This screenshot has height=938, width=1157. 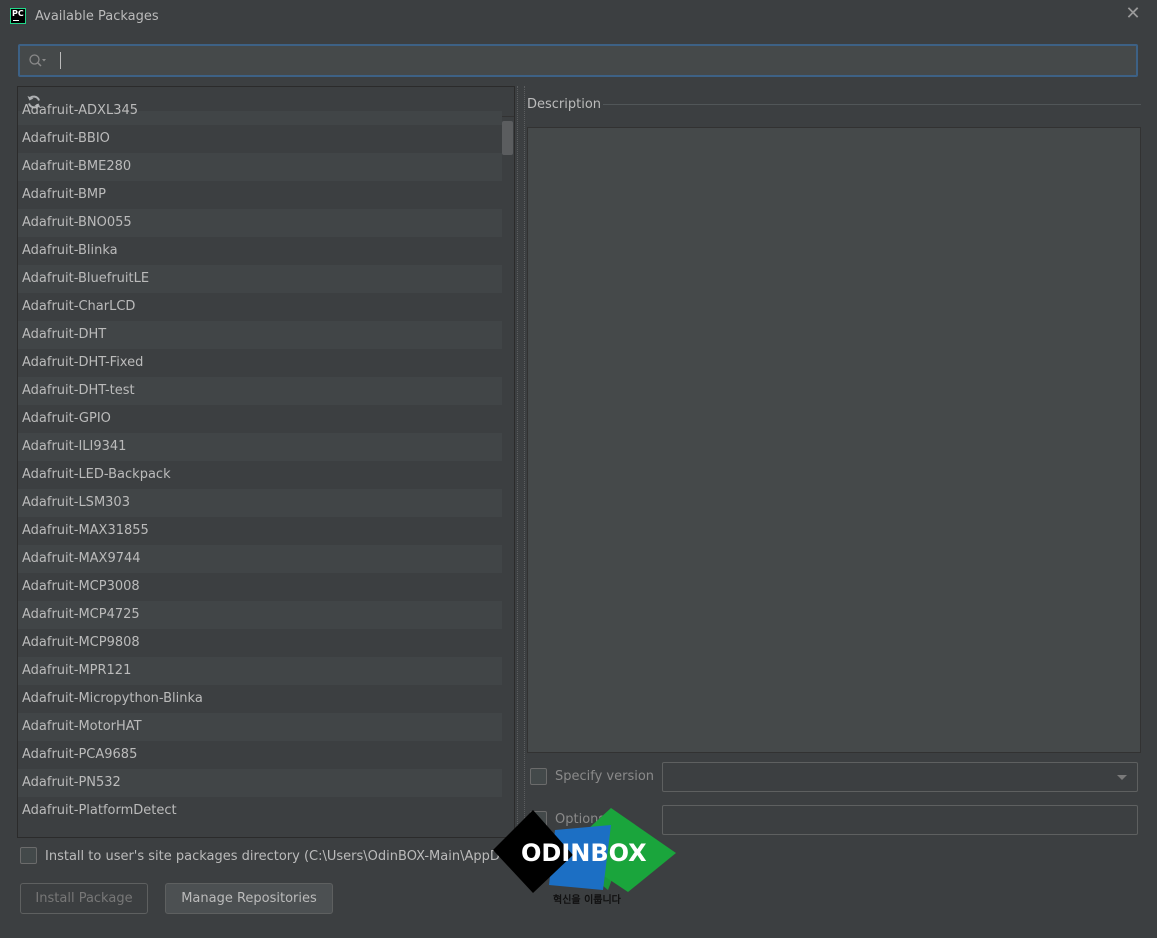 What do you see at coordinates (564, 104) in the screenshot?
I see `description-label: Description` at bounding box center [564, 104].